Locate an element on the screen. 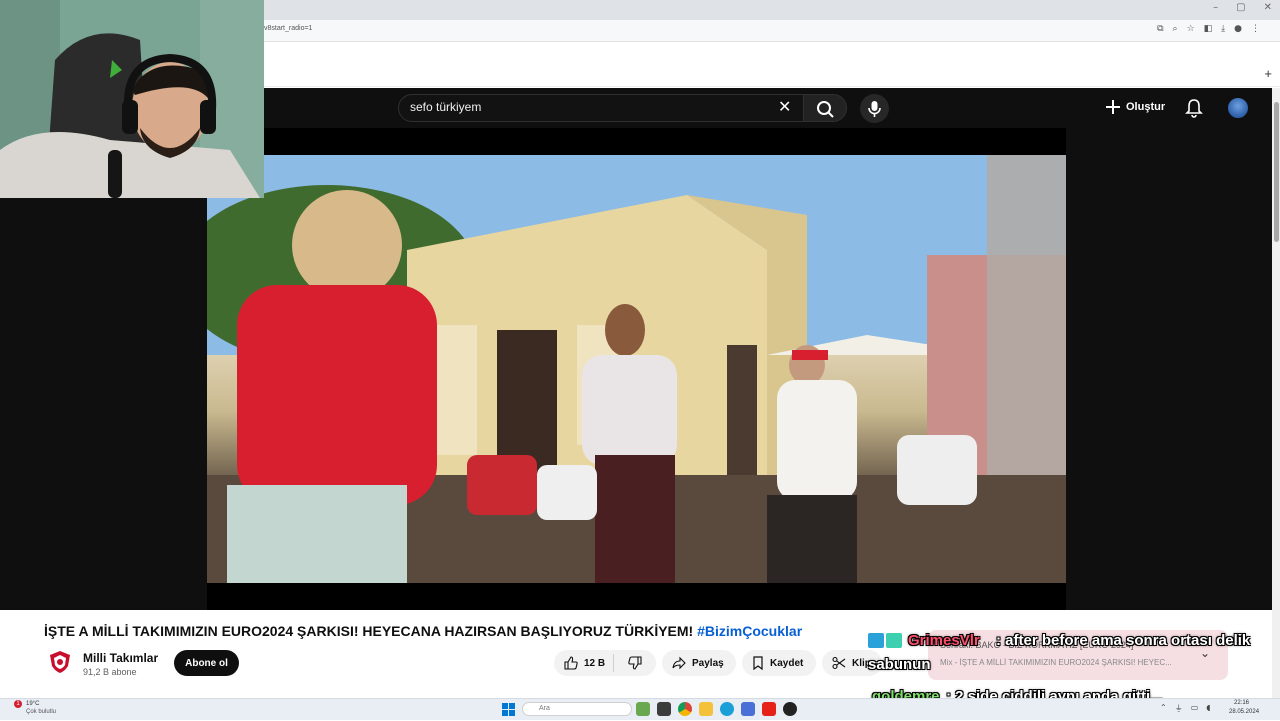  clock-time: 22:16 is located at coordinates (1241, 703).